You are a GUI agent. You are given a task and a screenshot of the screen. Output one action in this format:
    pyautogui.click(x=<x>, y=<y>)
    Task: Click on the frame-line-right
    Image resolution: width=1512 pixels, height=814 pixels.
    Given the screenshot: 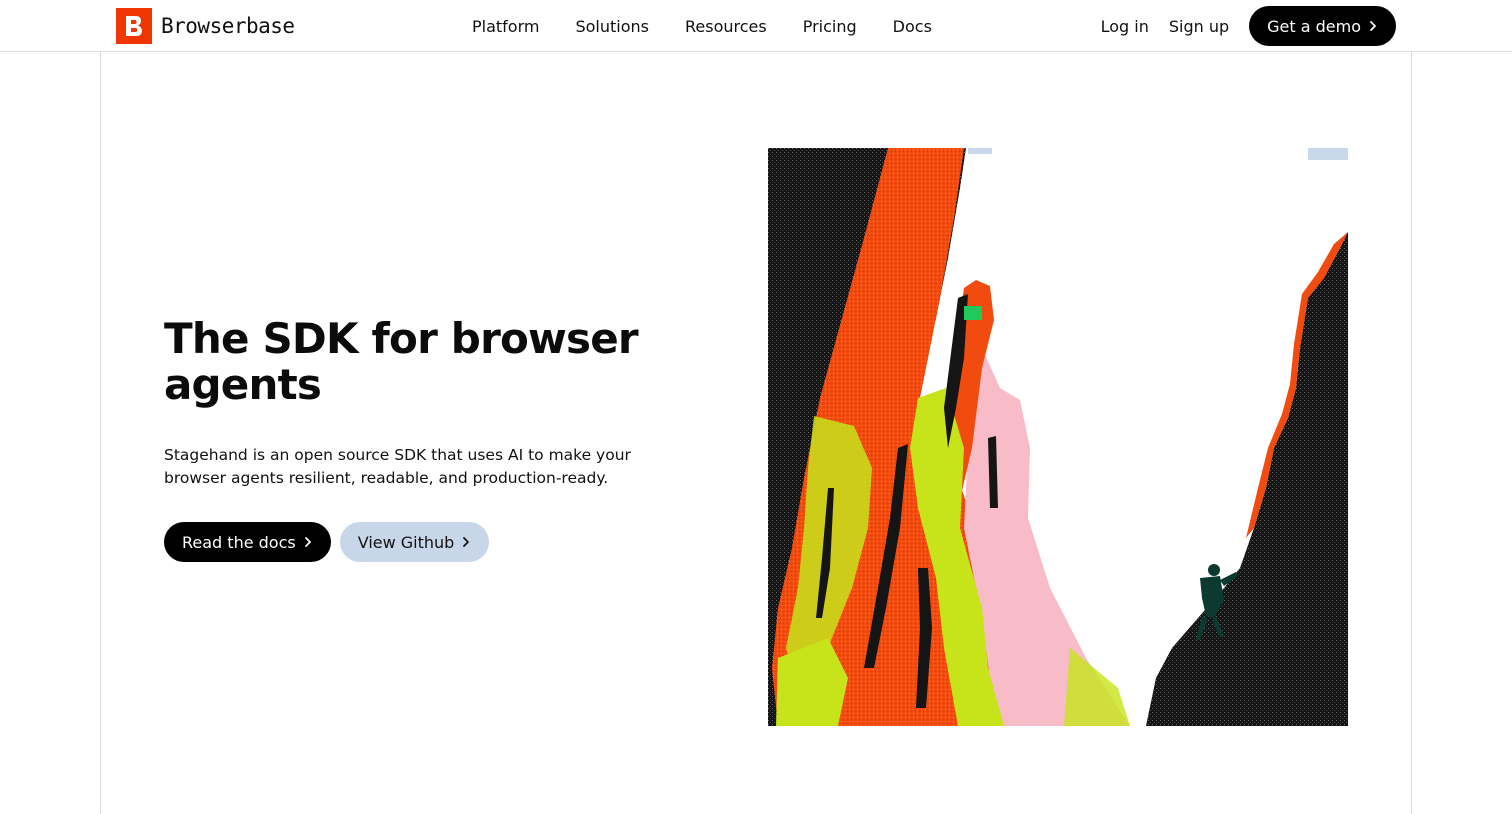 What is the action you would take?
    pyautogui.click(x=1411, y=433)
    